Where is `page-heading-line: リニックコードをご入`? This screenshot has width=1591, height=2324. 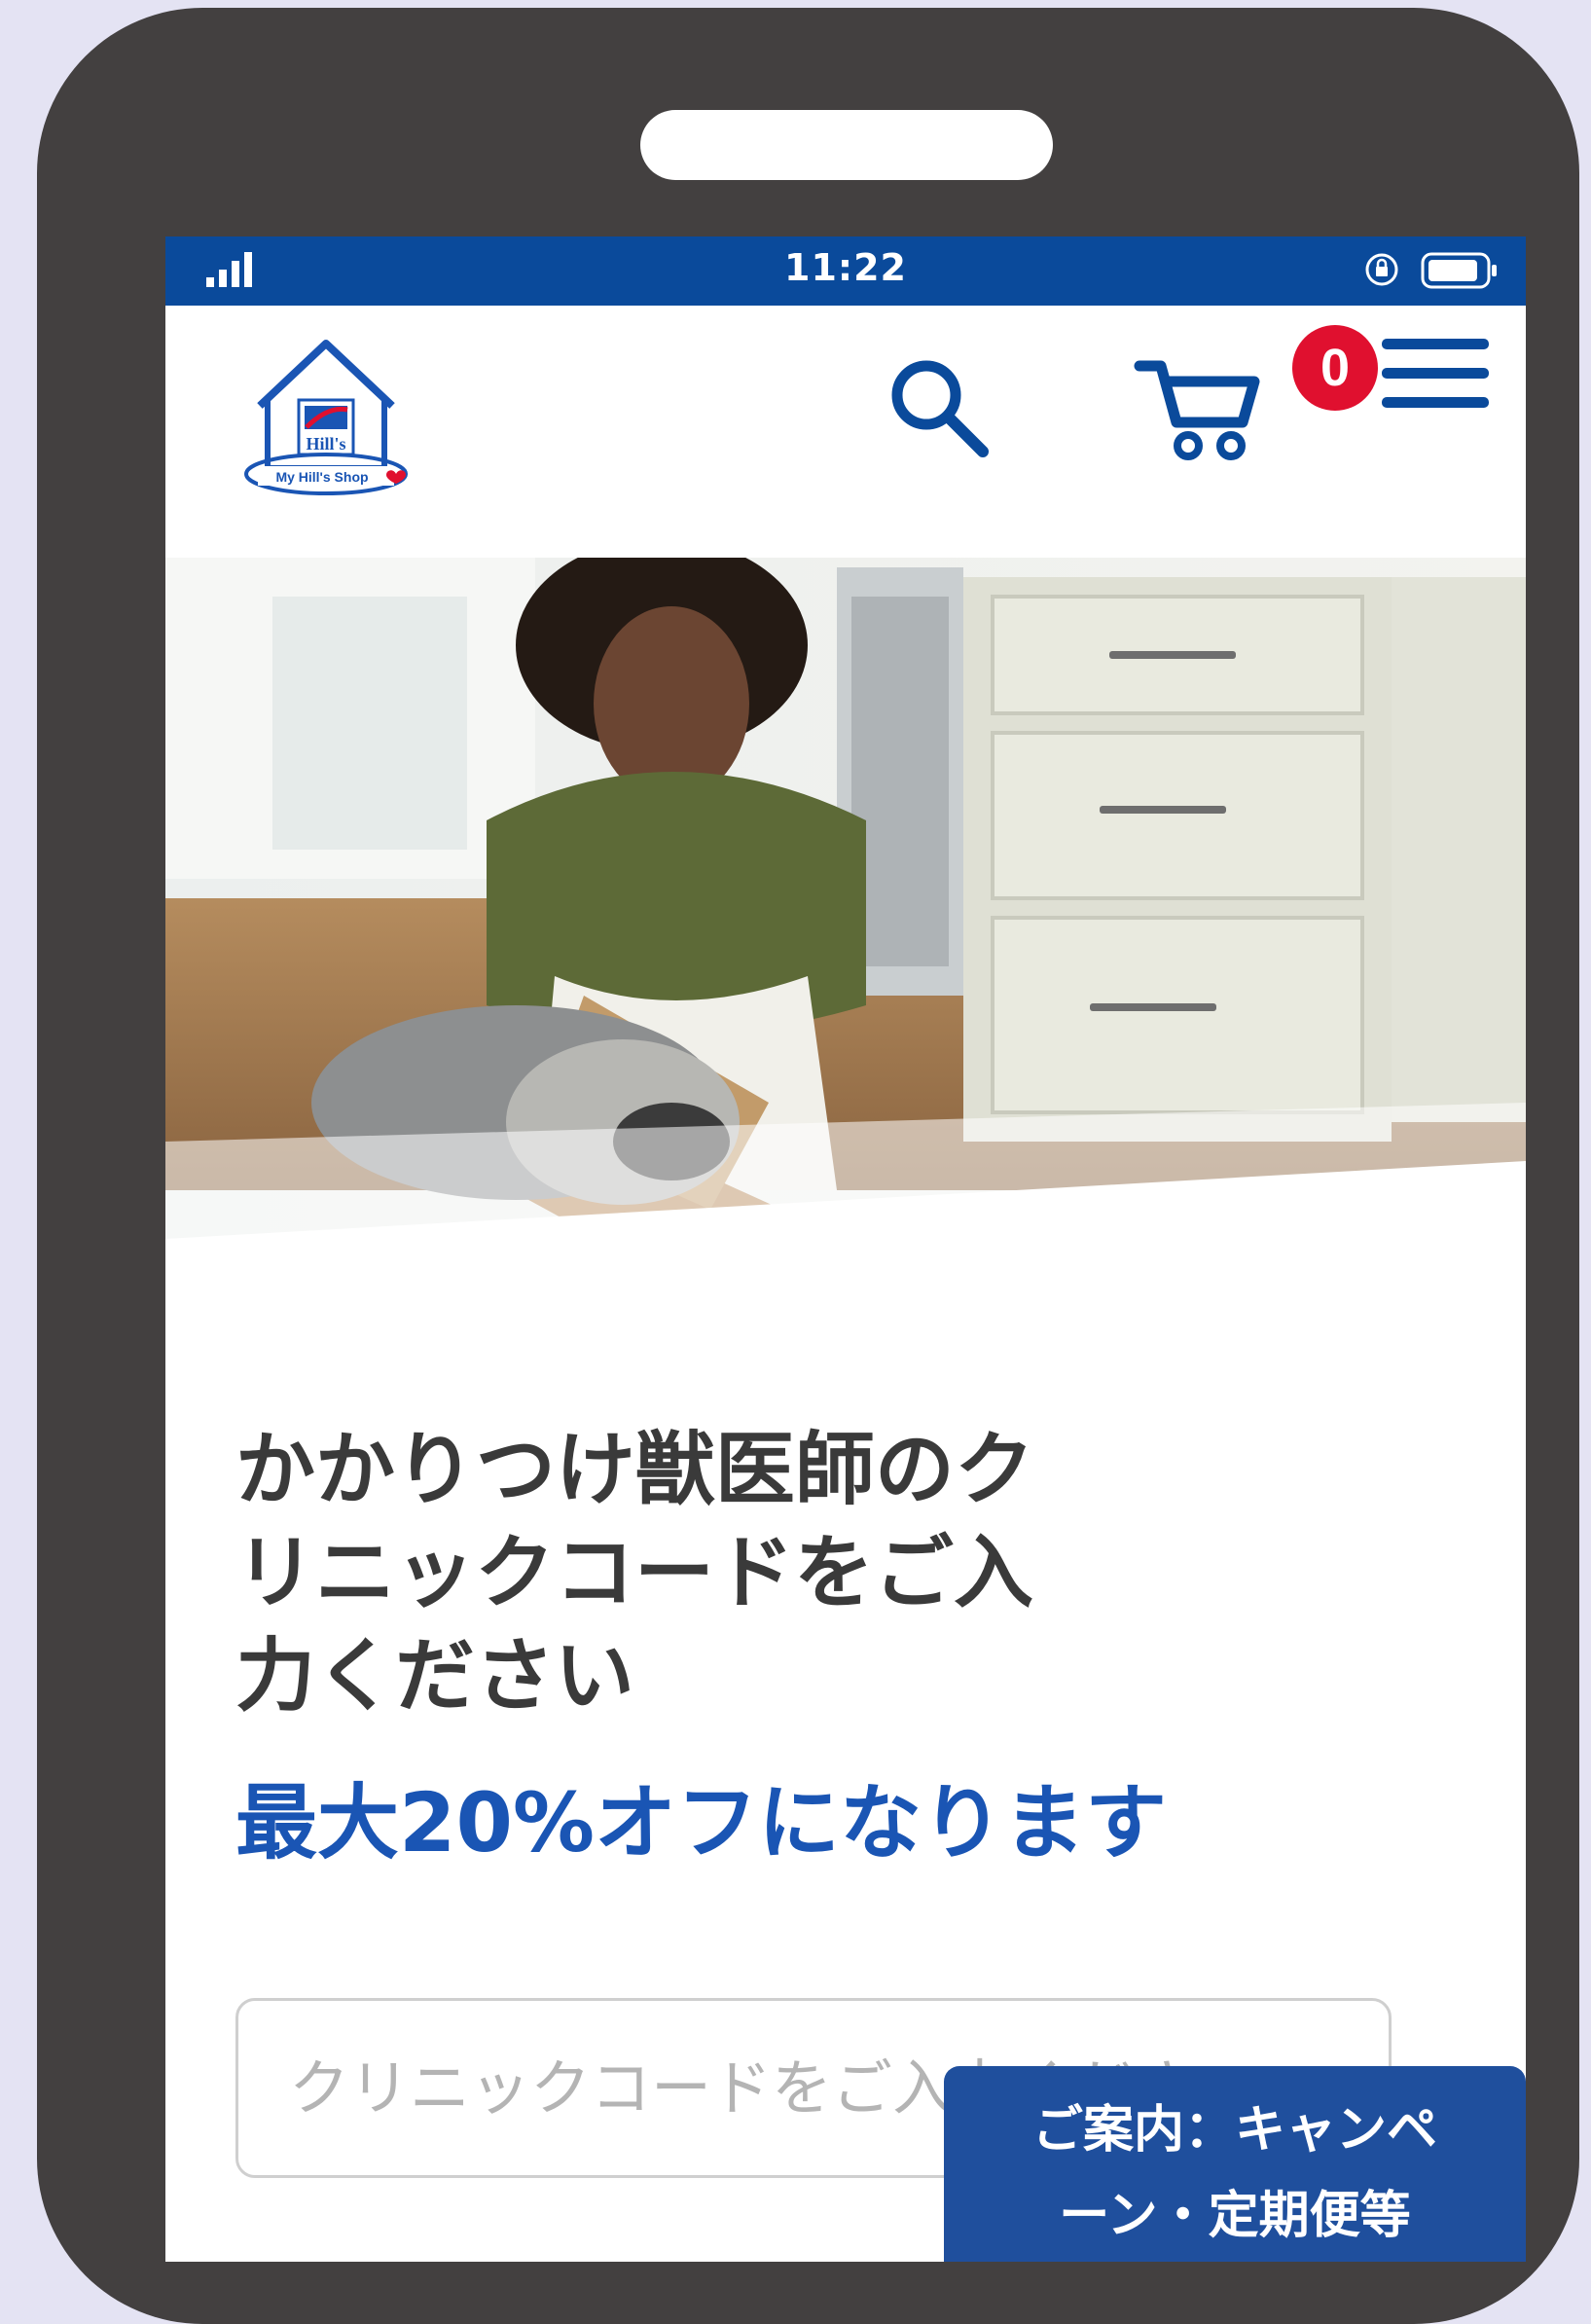
page-heading-line: リニックコードをご入 is located at coordinates (634, 1573).